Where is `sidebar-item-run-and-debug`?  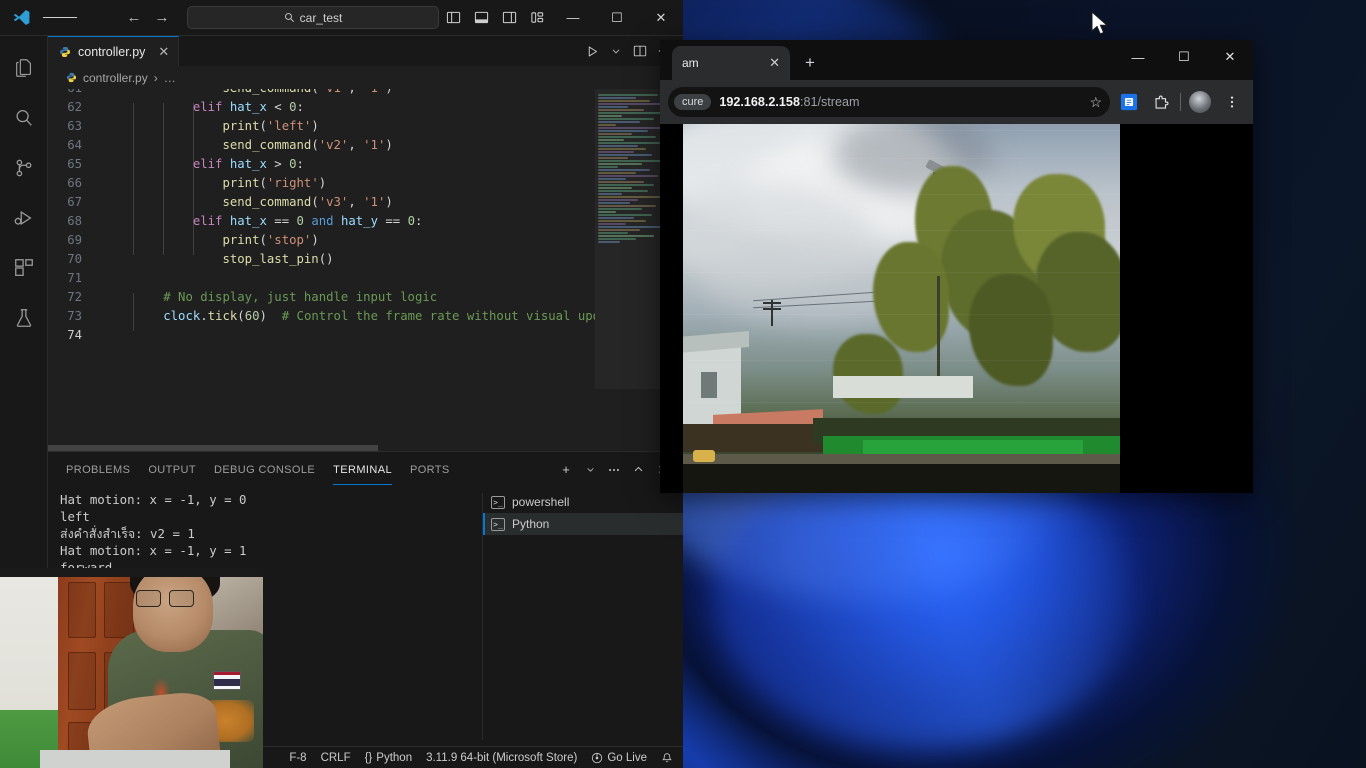
sidebar-item-run-and-debug is located at coordinates (24, 218).